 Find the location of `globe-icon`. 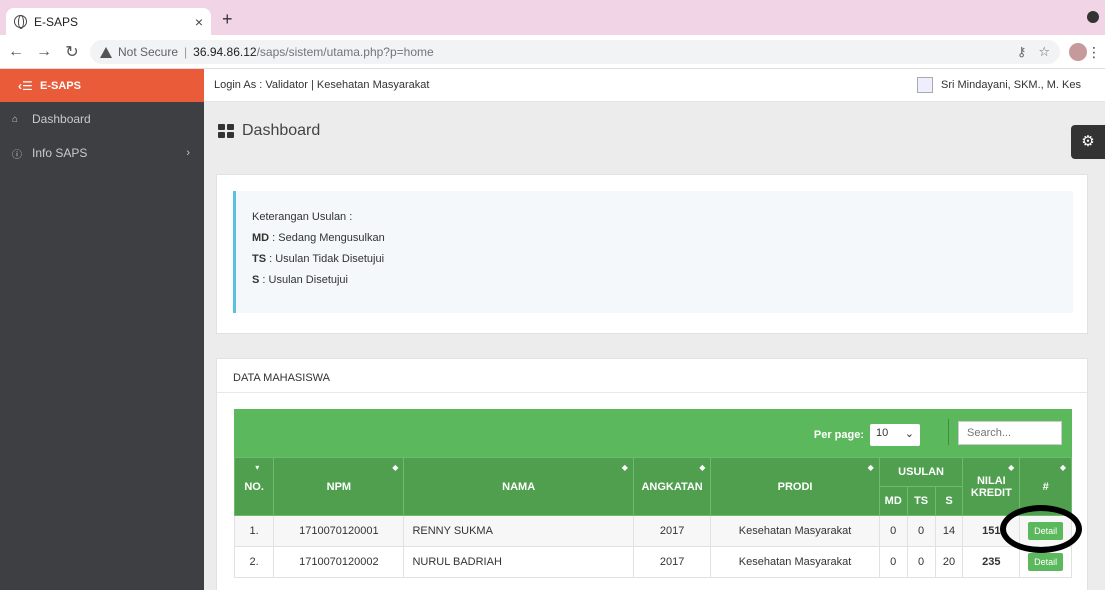

globe-icon is located at coordinates (20, 22).